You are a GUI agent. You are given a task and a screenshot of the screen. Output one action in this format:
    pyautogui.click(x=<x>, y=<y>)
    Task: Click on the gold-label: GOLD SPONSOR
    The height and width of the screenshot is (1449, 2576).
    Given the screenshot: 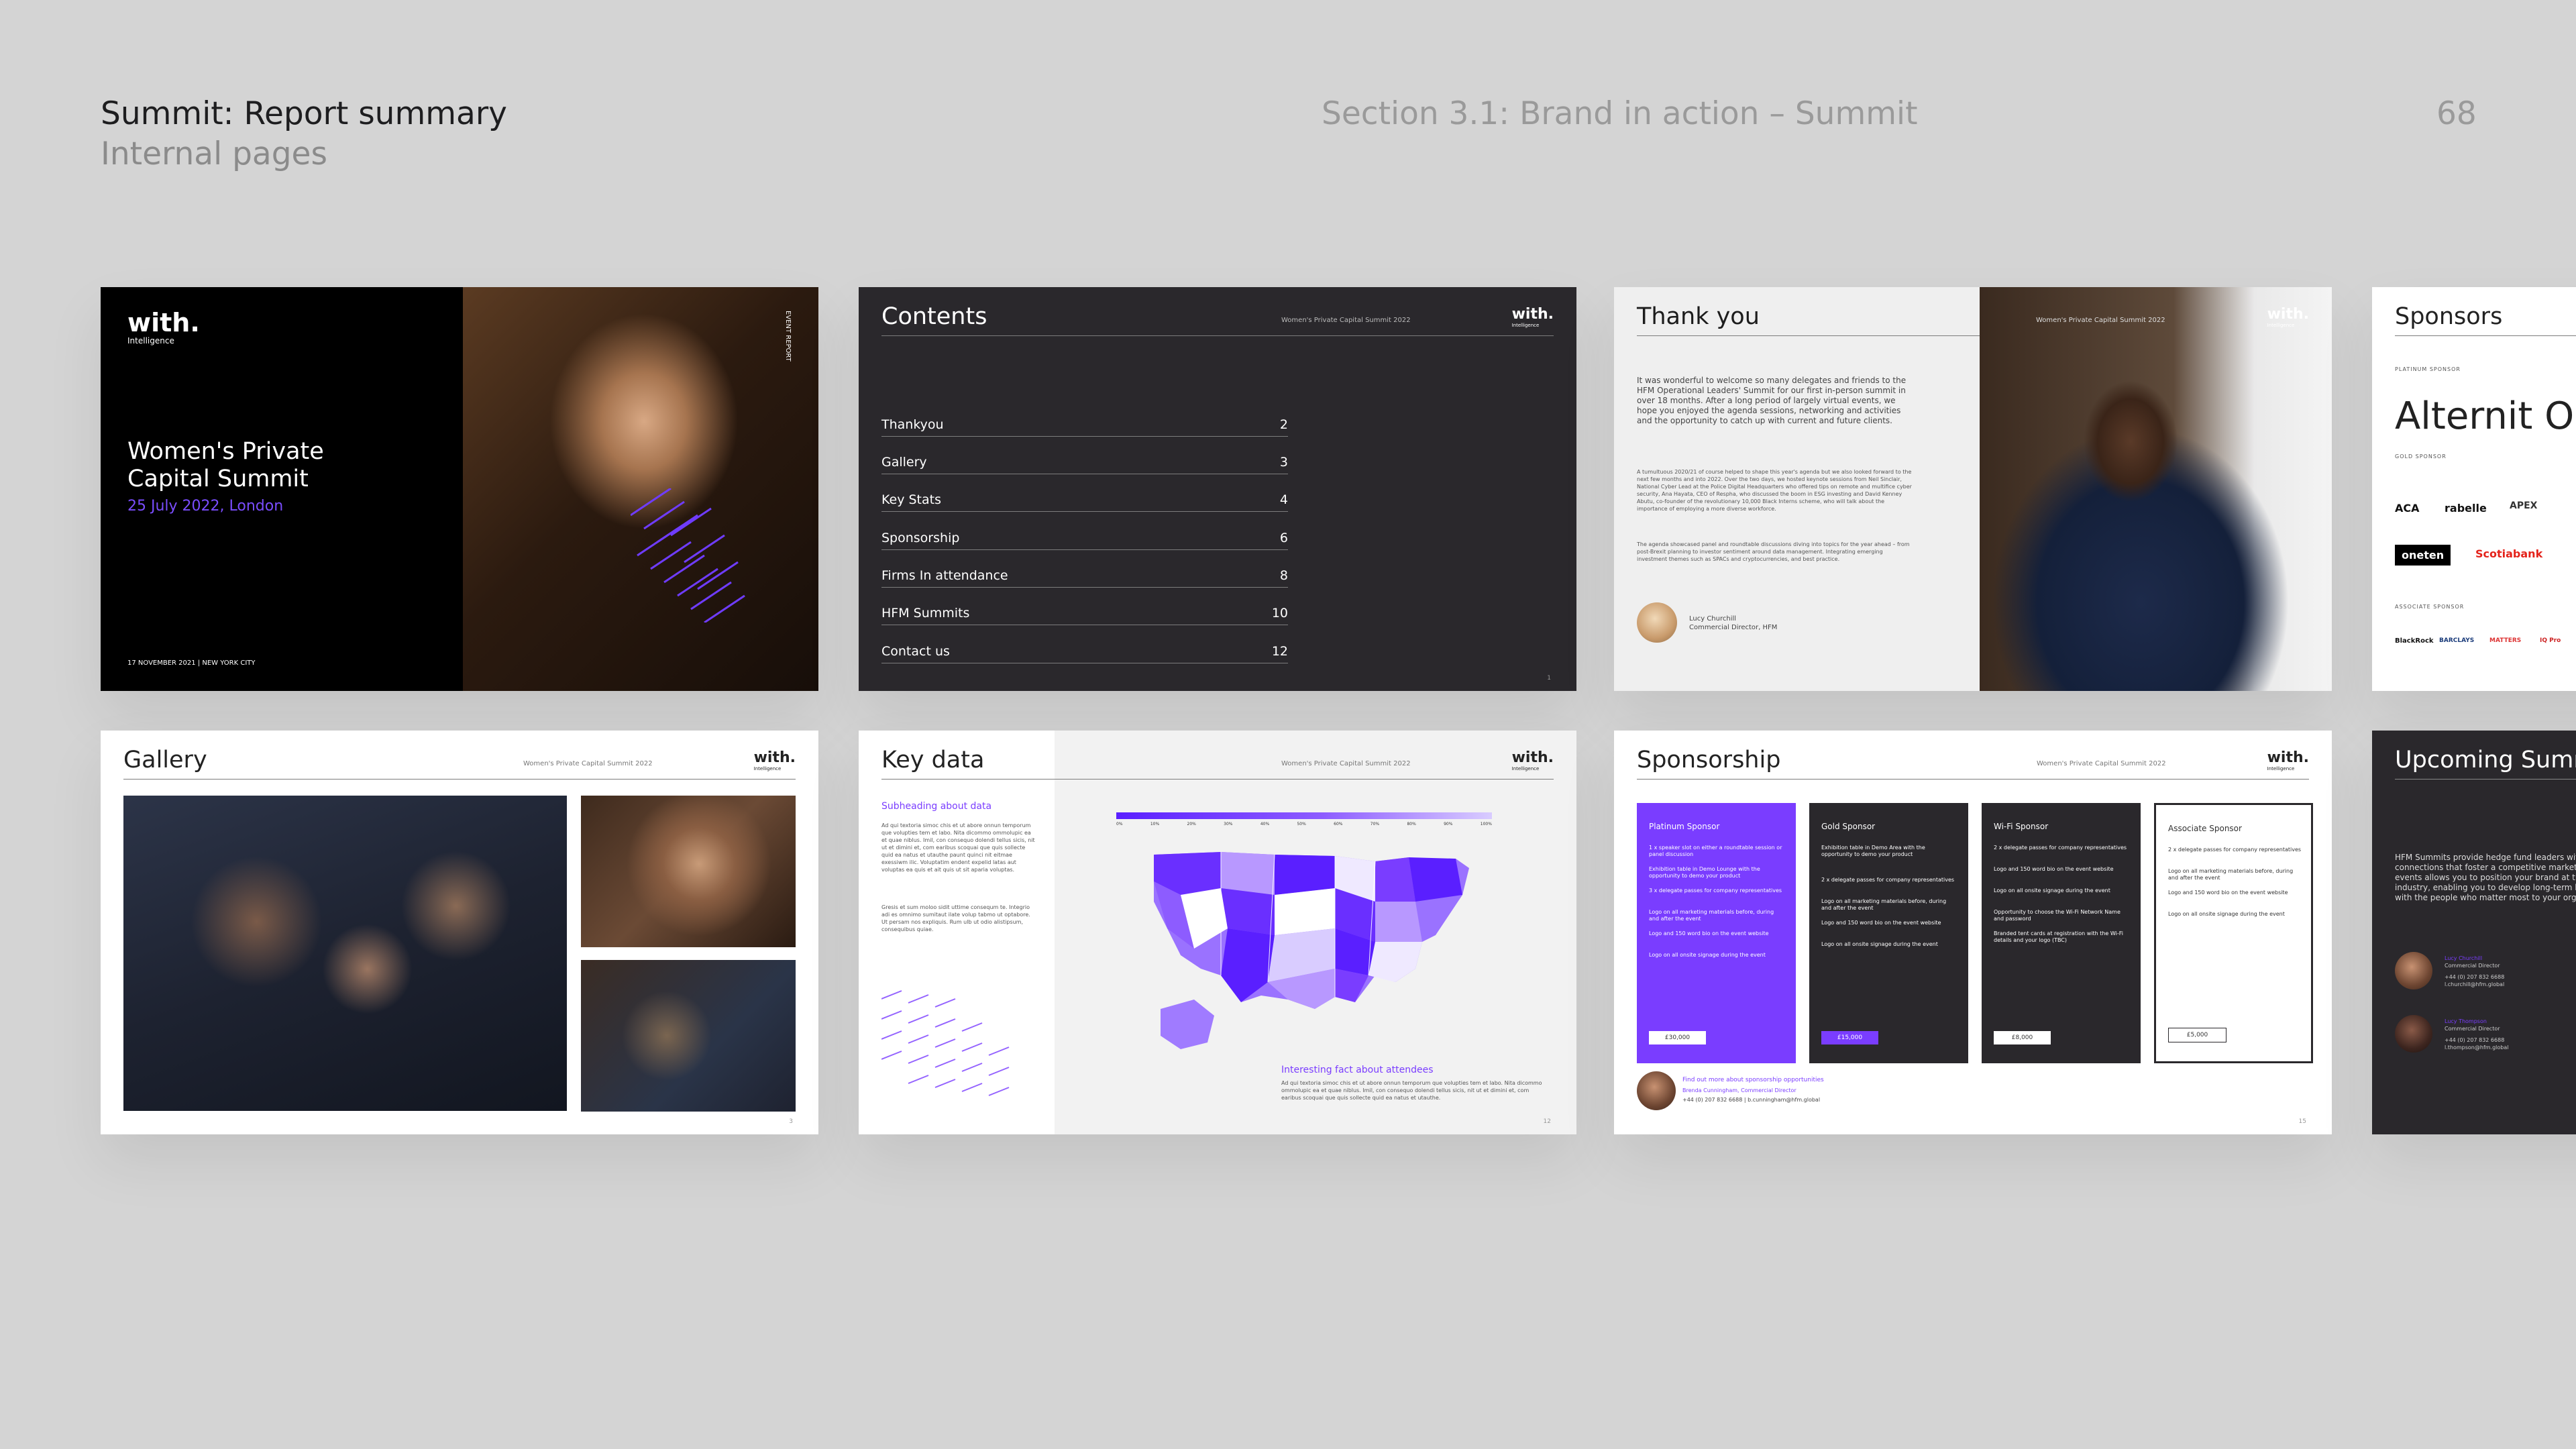 What is the action you would take?
    pyautogui.click(x=2421, y=456)
    